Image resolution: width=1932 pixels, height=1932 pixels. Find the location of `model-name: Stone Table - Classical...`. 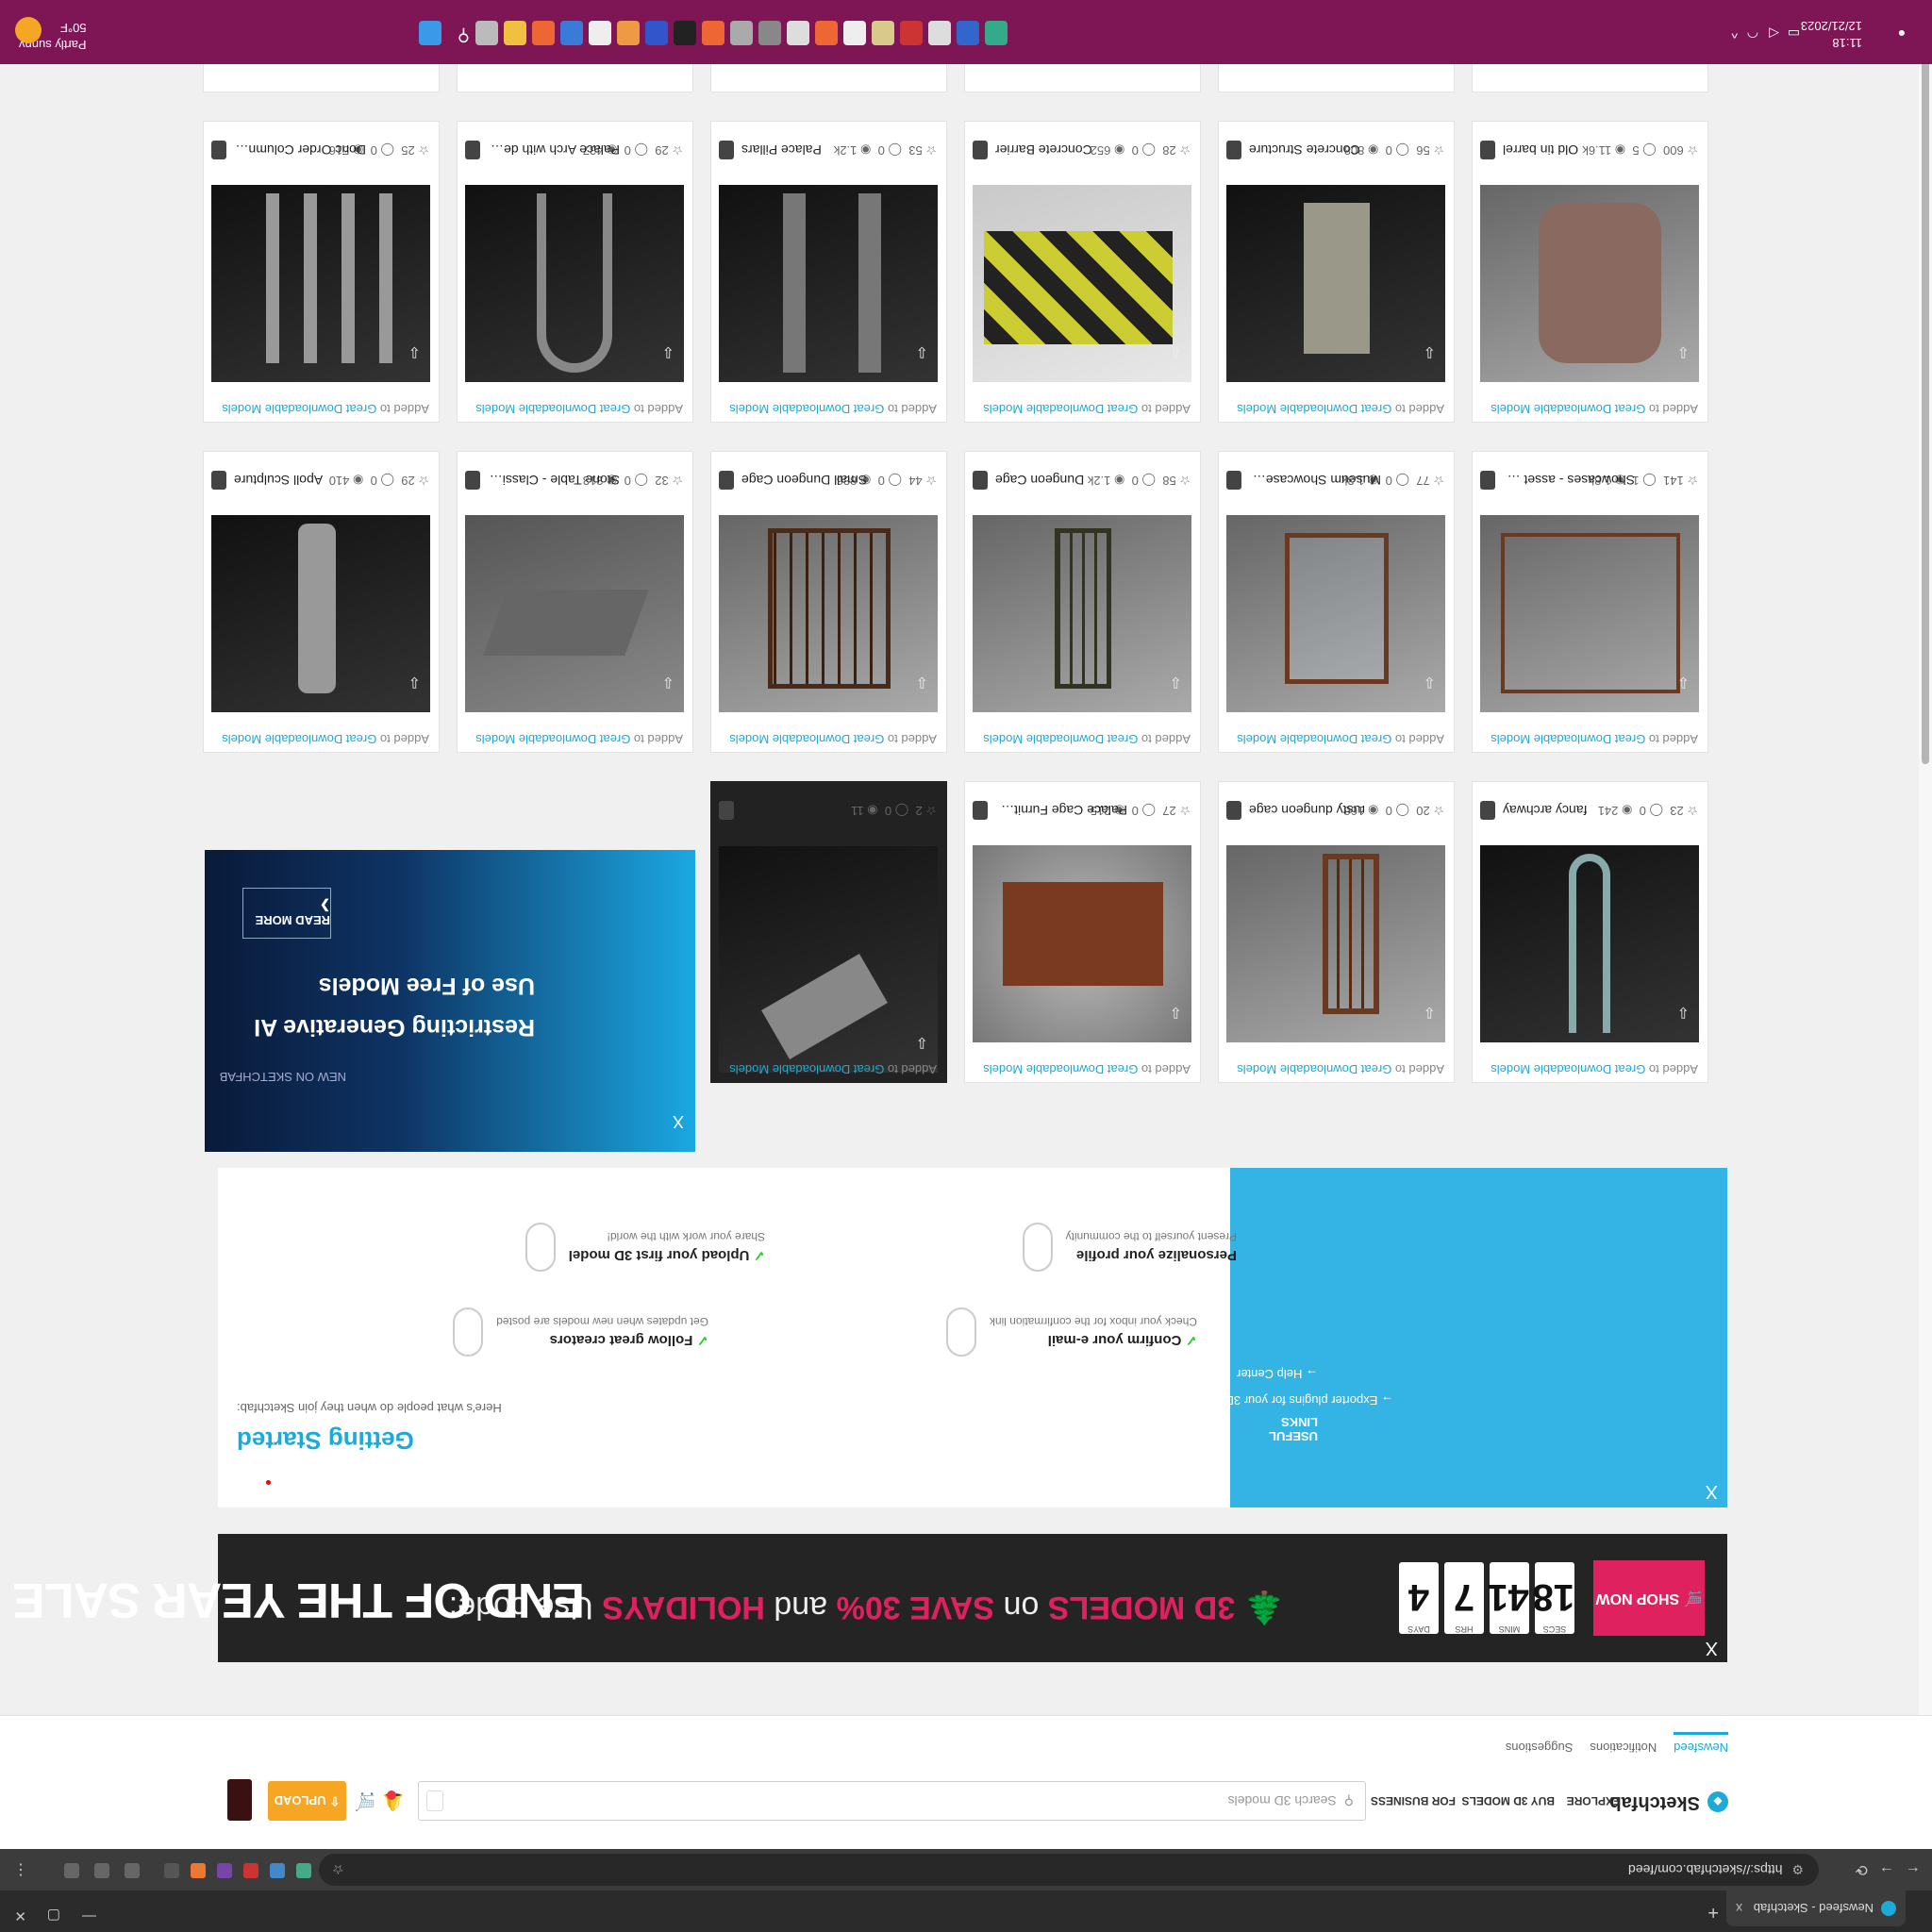

model-name: Stone Table - Classical... is located at coordinates (554, 481).